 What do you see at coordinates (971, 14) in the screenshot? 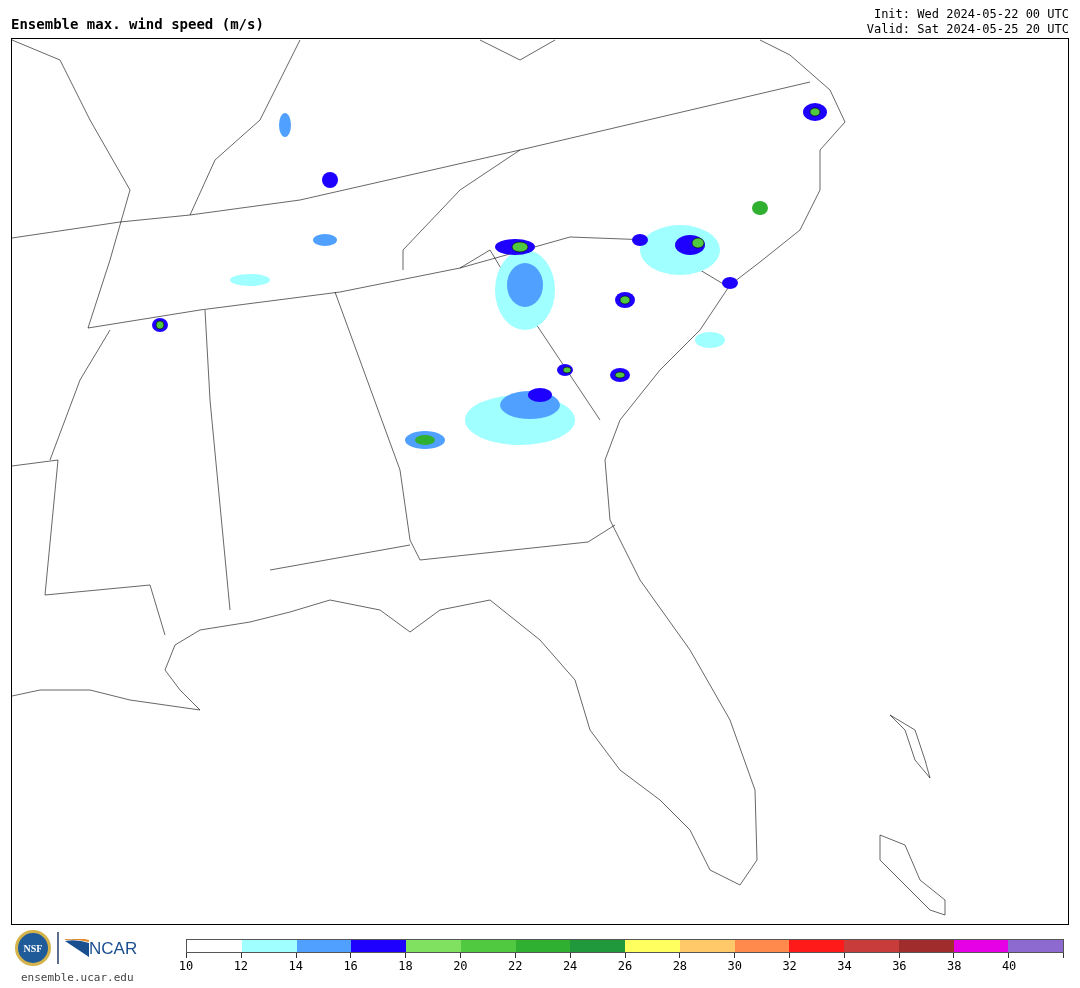
I see `init-time: Init: Wed 2024-05-22 00 UTC` at bounding box center [971, 14].